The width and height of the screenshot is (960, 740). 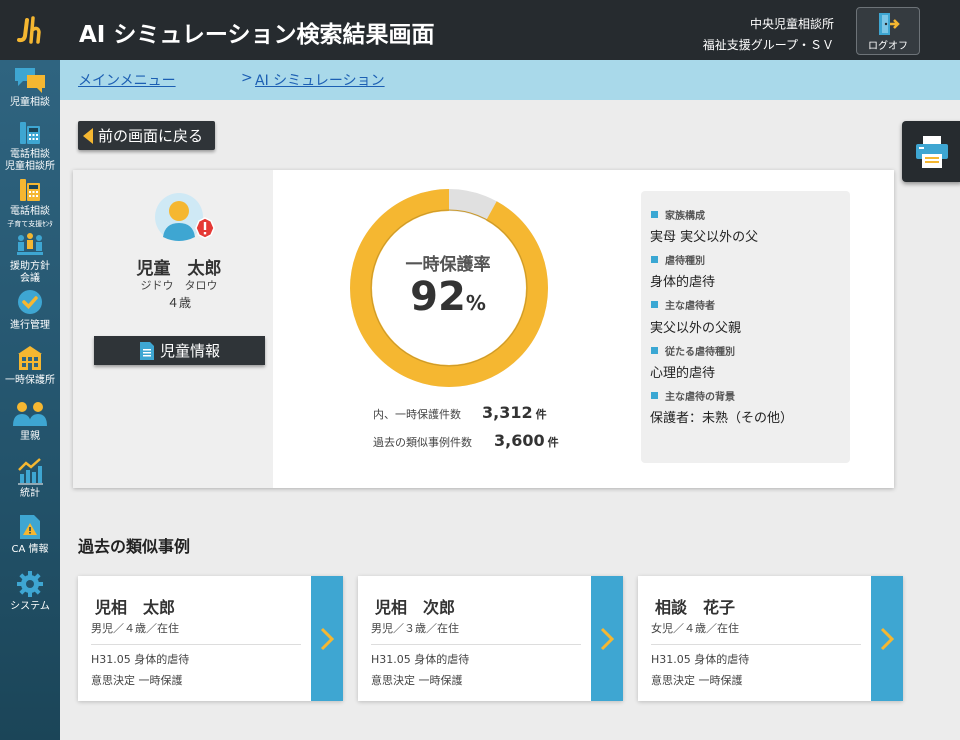 What do you see at coordinates (88, 135) in the screenshot?
I see `back-arrow-icon` at bounding box center [88, 135].